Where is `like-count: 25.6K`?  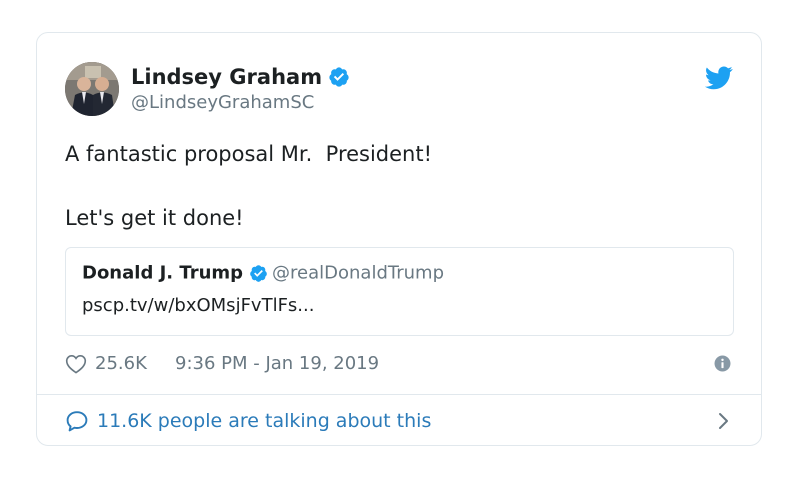 like-count: 25.6K is located at coordinates (121, 364).